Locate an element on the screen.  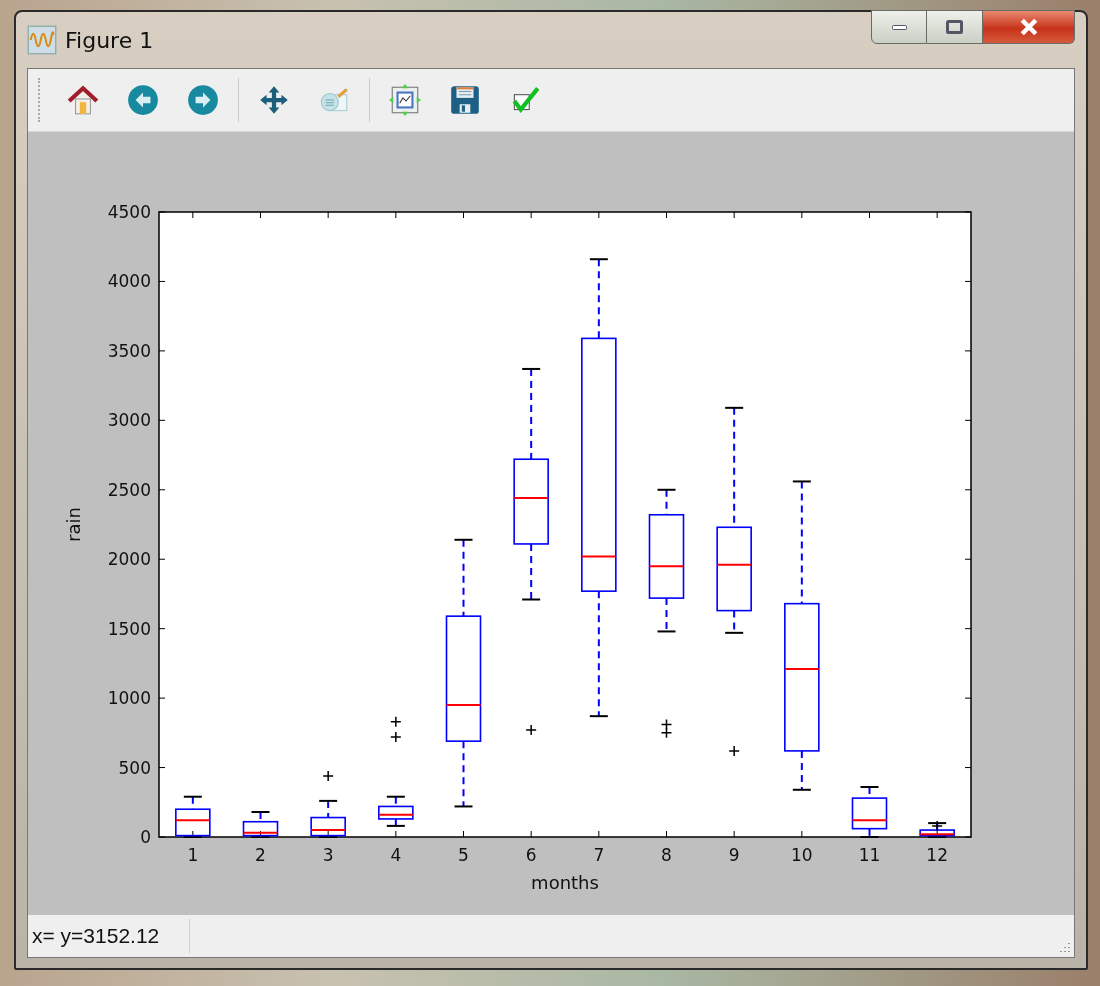
chart-arrows-icon is located at coordinates (405, 100).